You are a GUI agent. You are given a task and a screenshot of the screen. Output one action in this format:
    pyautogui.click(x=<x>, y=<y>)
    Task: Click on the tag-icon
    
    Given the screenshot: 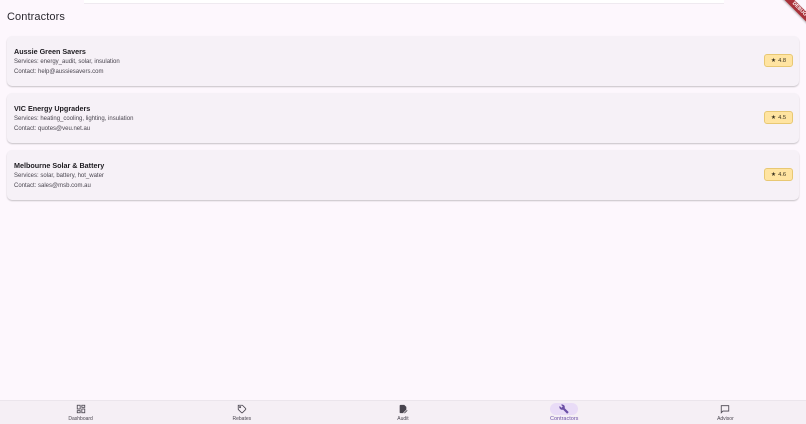 What is the action you would take?
    pyautogui.click(x=242, y=409)
    